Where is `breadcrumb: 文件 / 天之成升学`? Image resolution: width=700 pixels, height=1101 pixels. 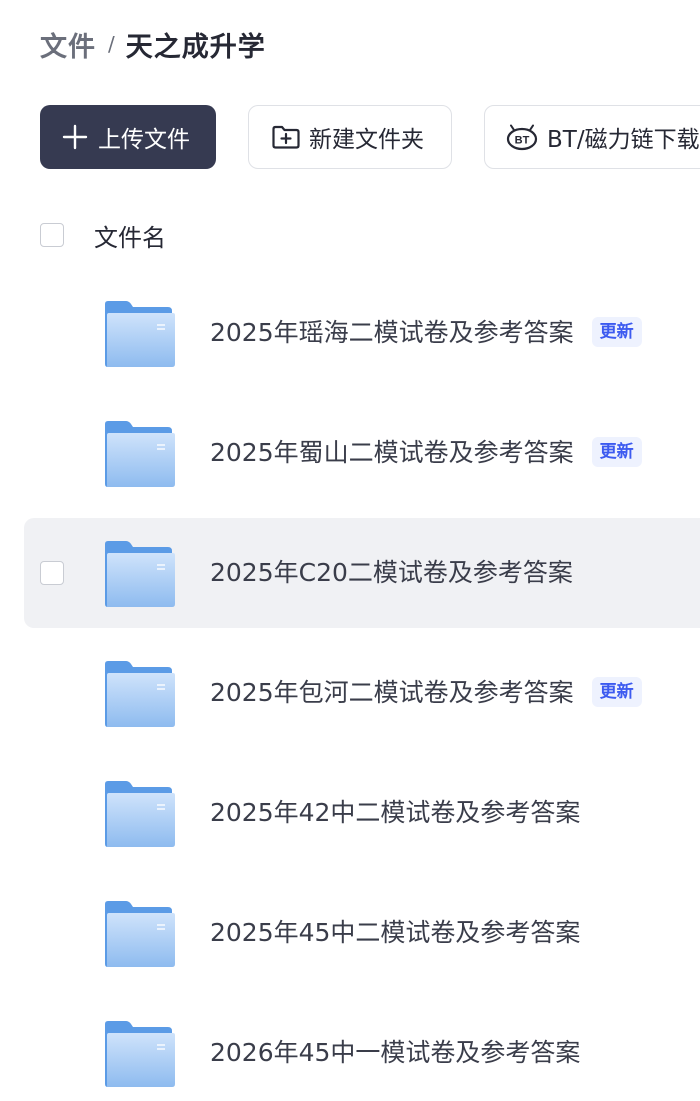
breadcrumb: 文件 / 天之成升学 is located at coordinates (153, 44).